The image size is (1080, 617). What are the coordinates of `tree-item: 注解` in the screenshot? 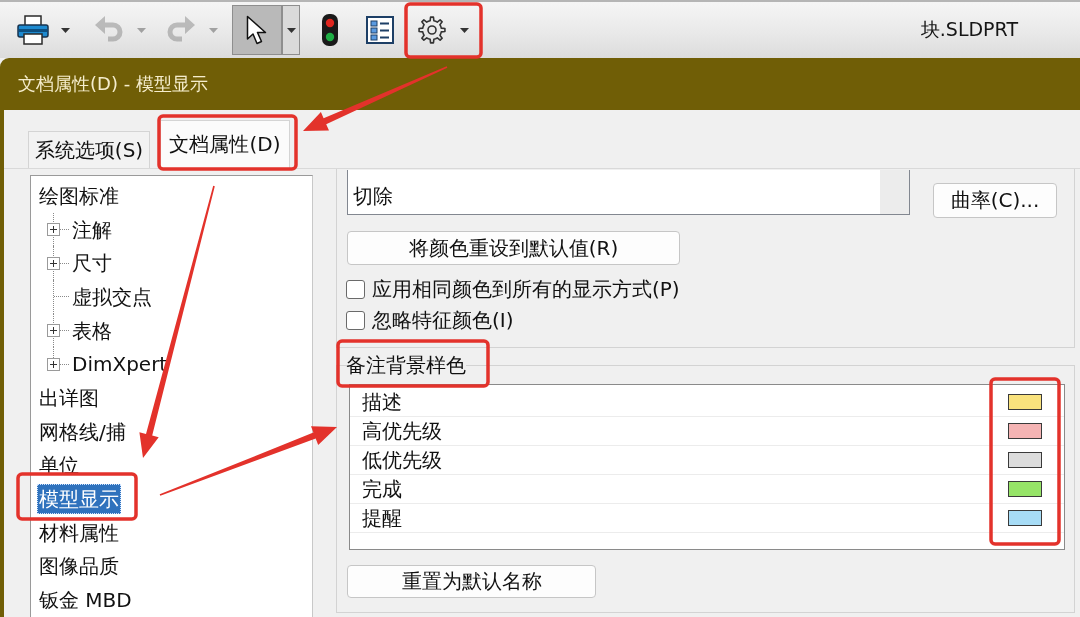 It's located at (92, 229).